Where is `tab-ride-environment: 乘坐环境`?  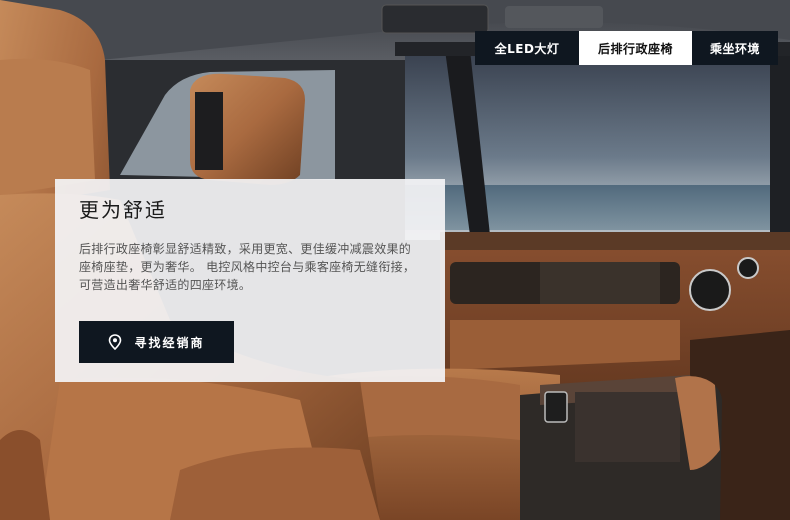 tab-ride-environment: 乘坐环境 is located at coordinates (735, 48).